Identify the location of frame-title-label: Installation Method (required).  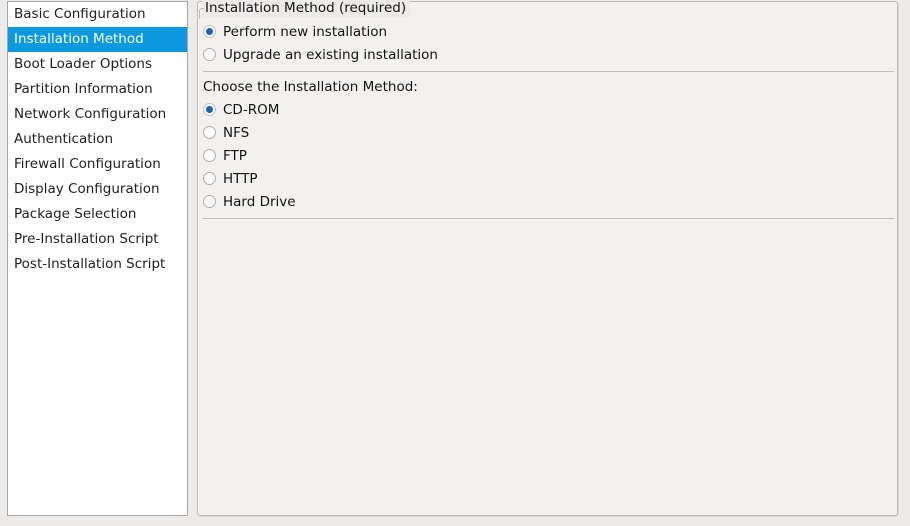
(306, 8).